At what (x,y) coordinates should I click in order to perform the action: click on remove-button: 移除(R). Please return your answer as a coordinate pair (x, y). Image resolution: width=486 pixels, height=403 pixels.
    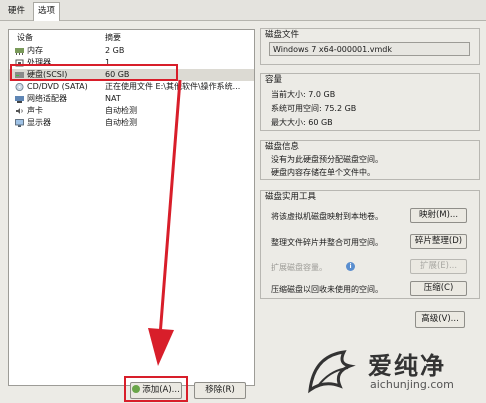
    Looking at the image, I should click on (220, 390).